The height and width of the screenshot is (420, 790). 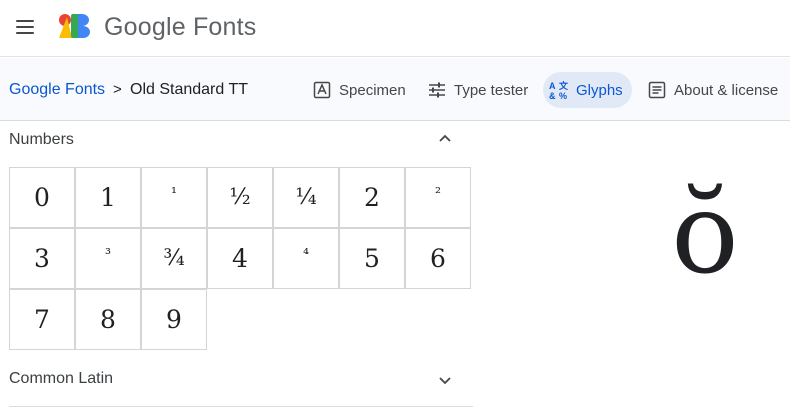 I want to click on tab-specimen-label: Specimen, so click(x=372, y=90).